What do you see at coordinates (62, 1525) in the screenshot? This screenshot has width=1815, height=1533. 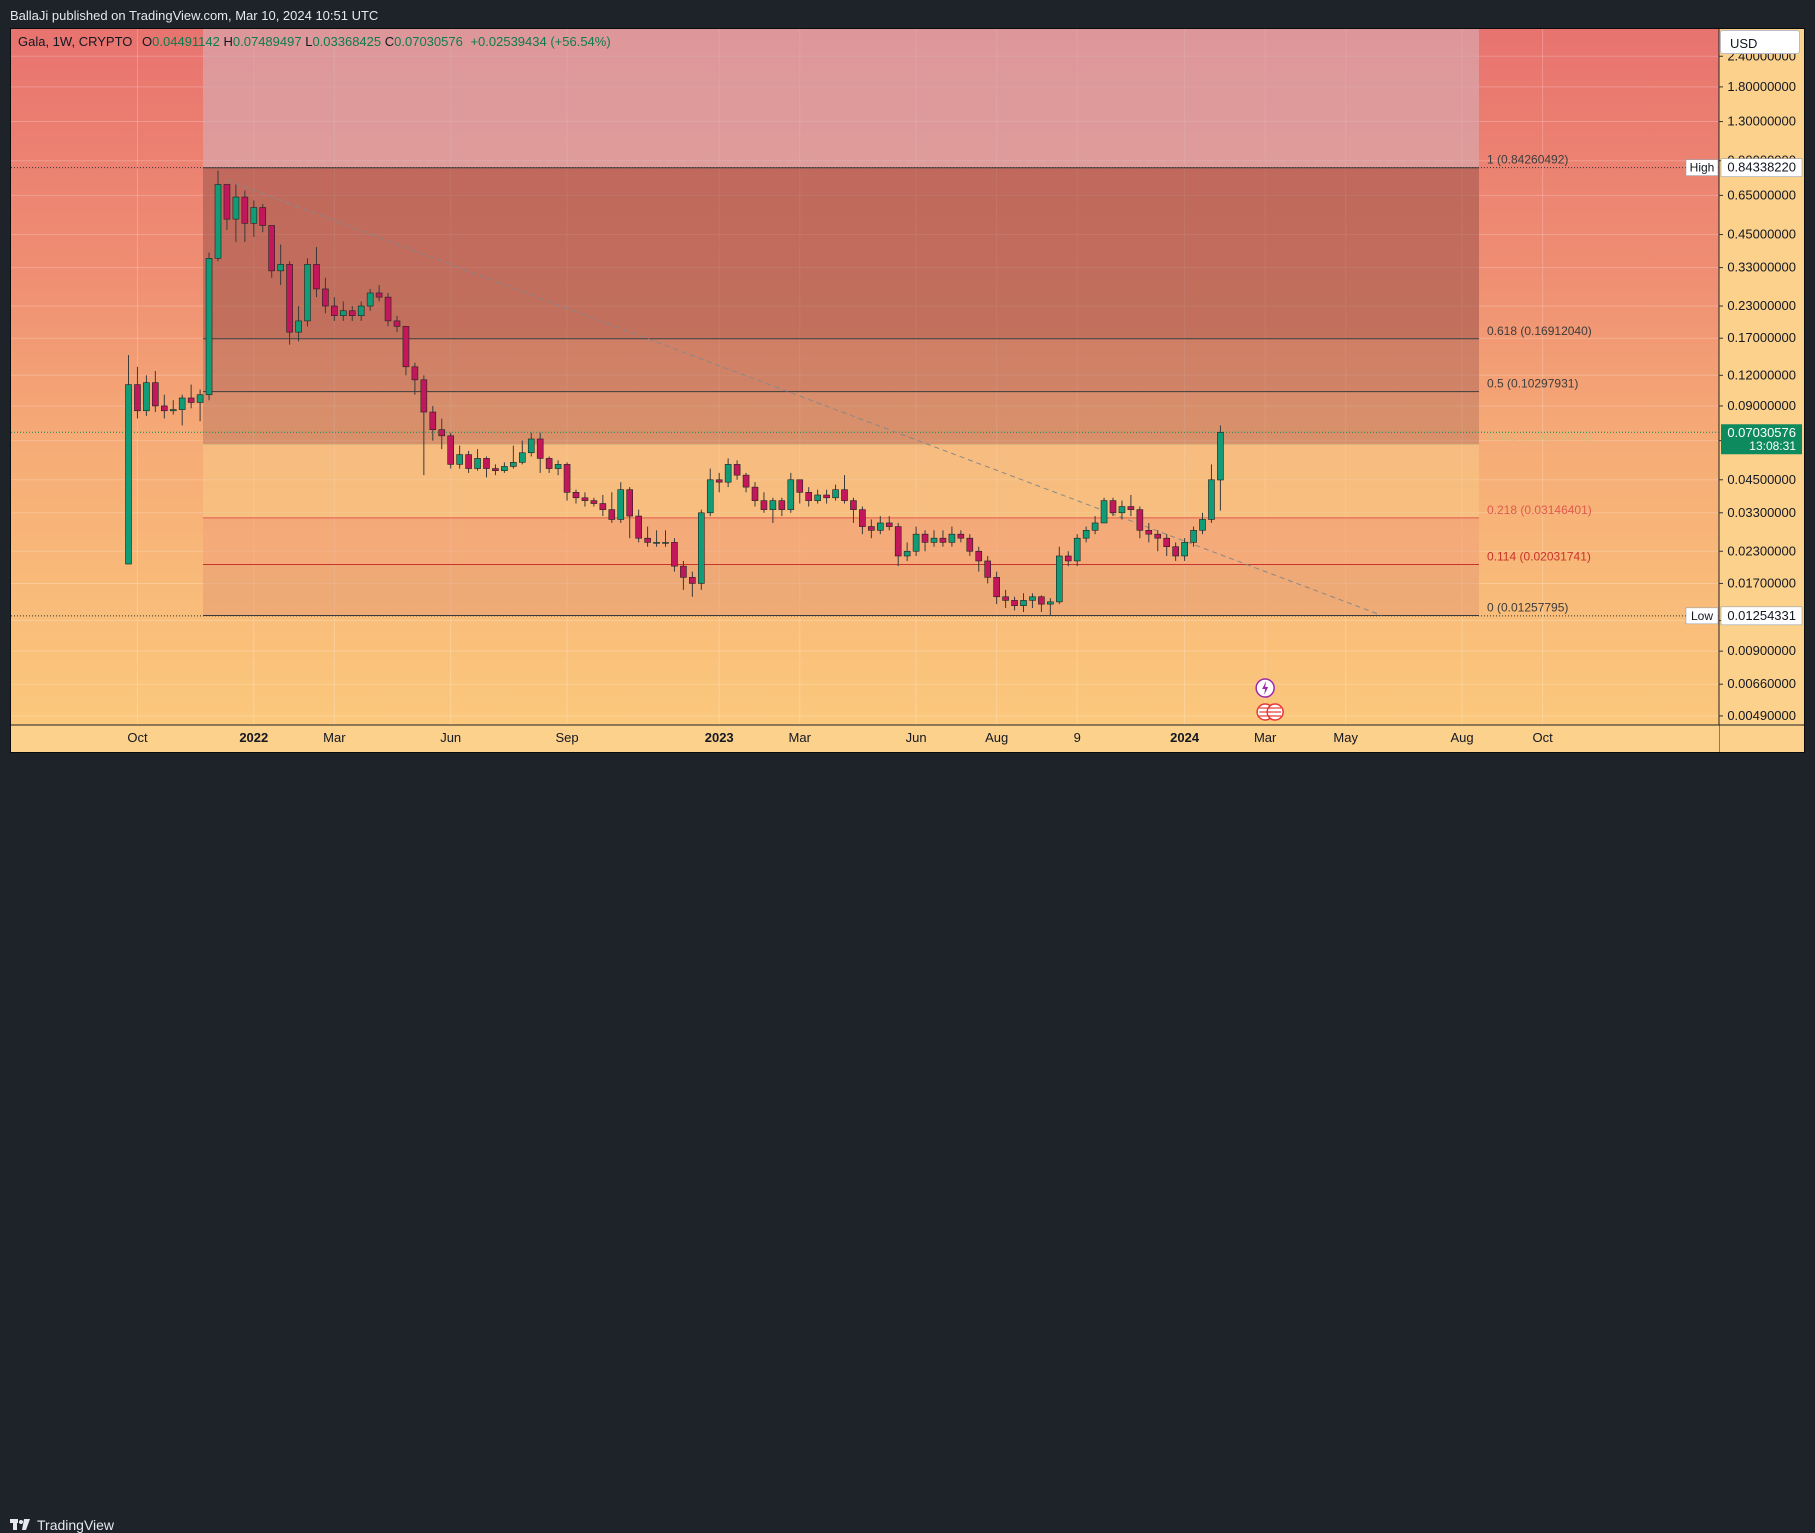 I see `tradingview-logo: TradingView` at bounding box center [62, 1525].